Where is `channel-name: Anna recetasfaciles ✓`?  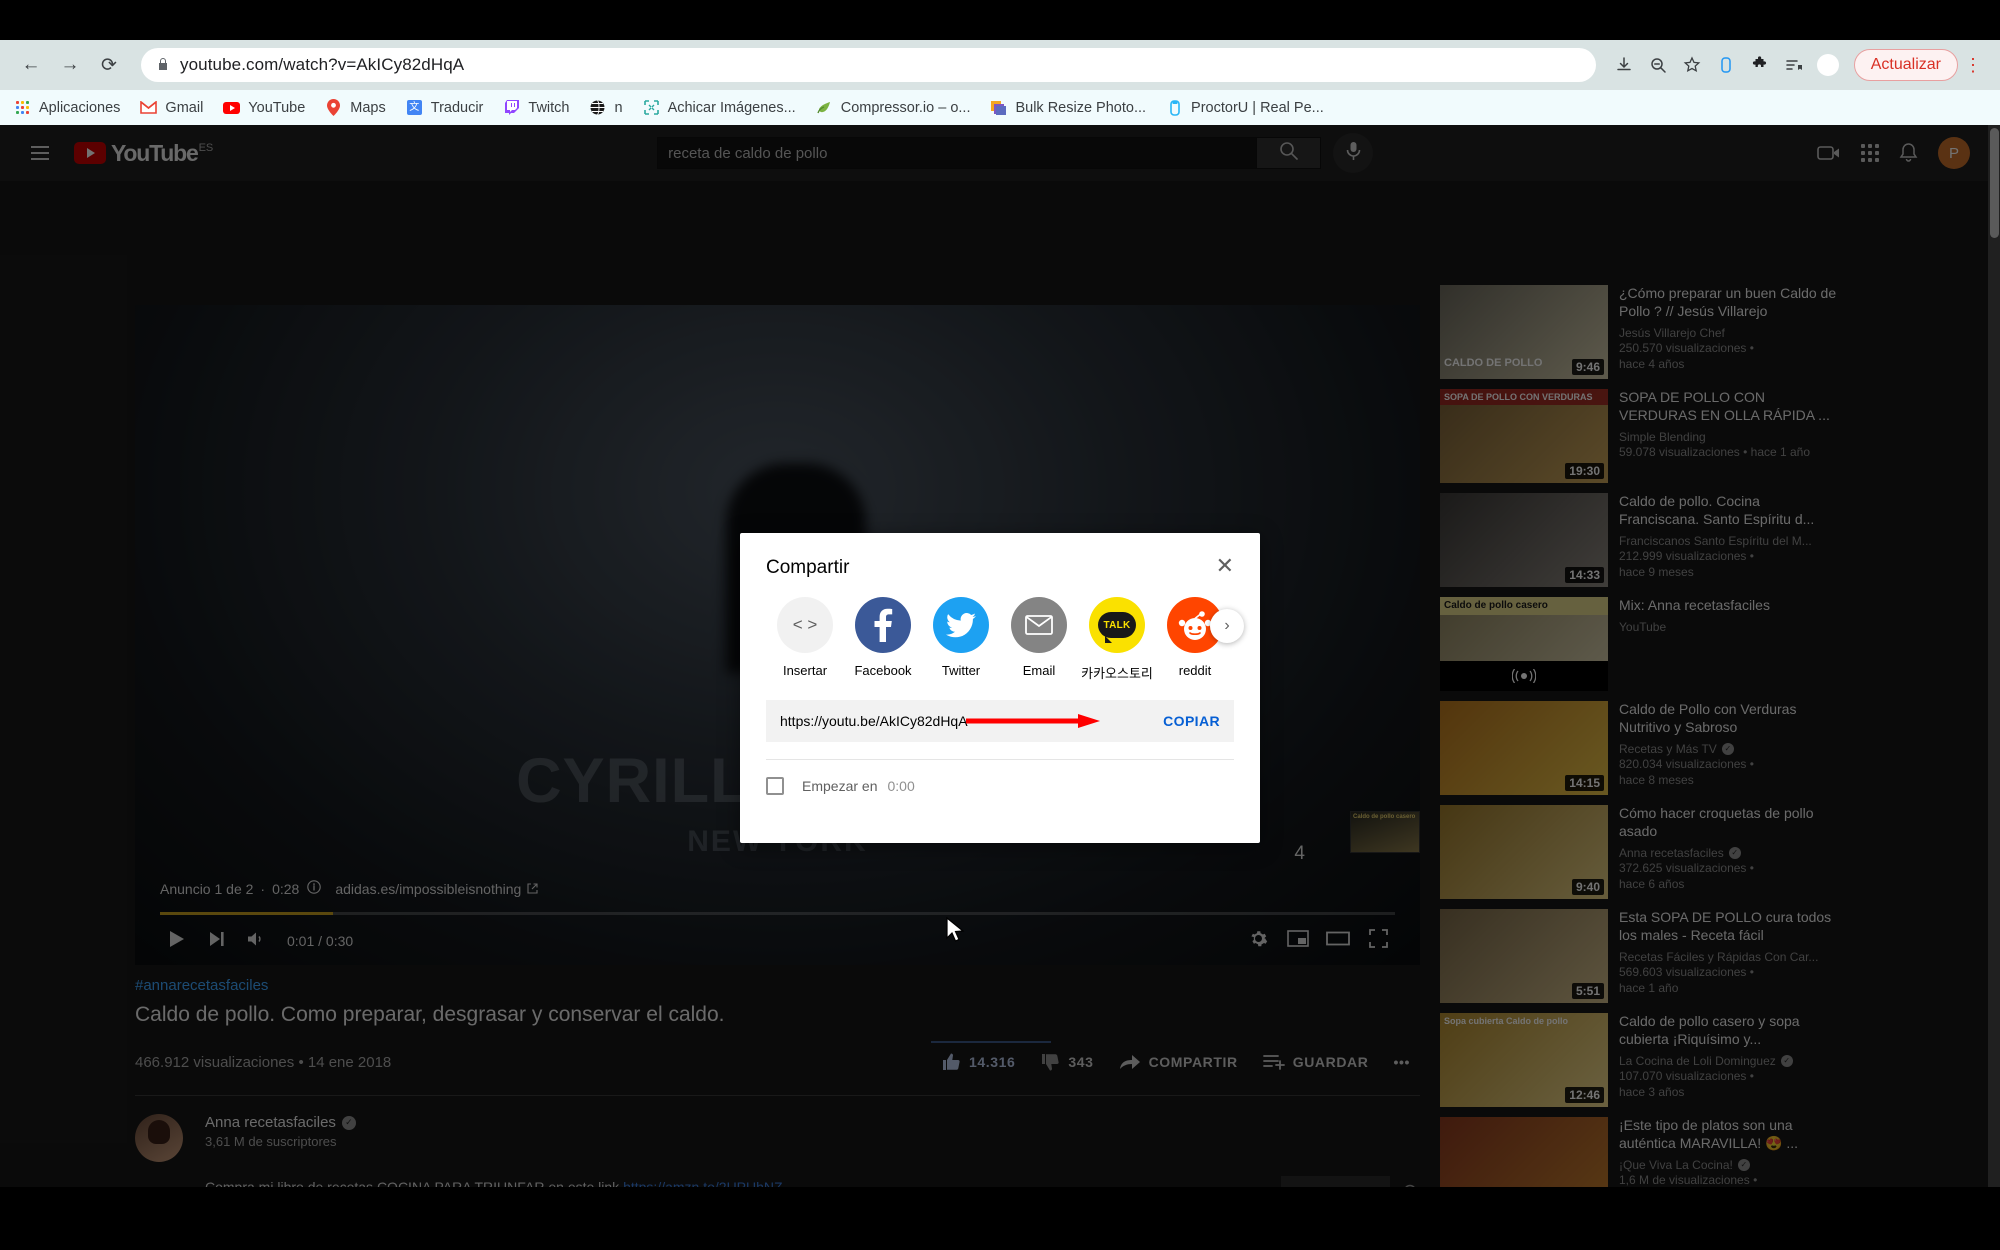
channel-name: Anna recetasfaciles ✓ is located at coordinates (743, 1122).